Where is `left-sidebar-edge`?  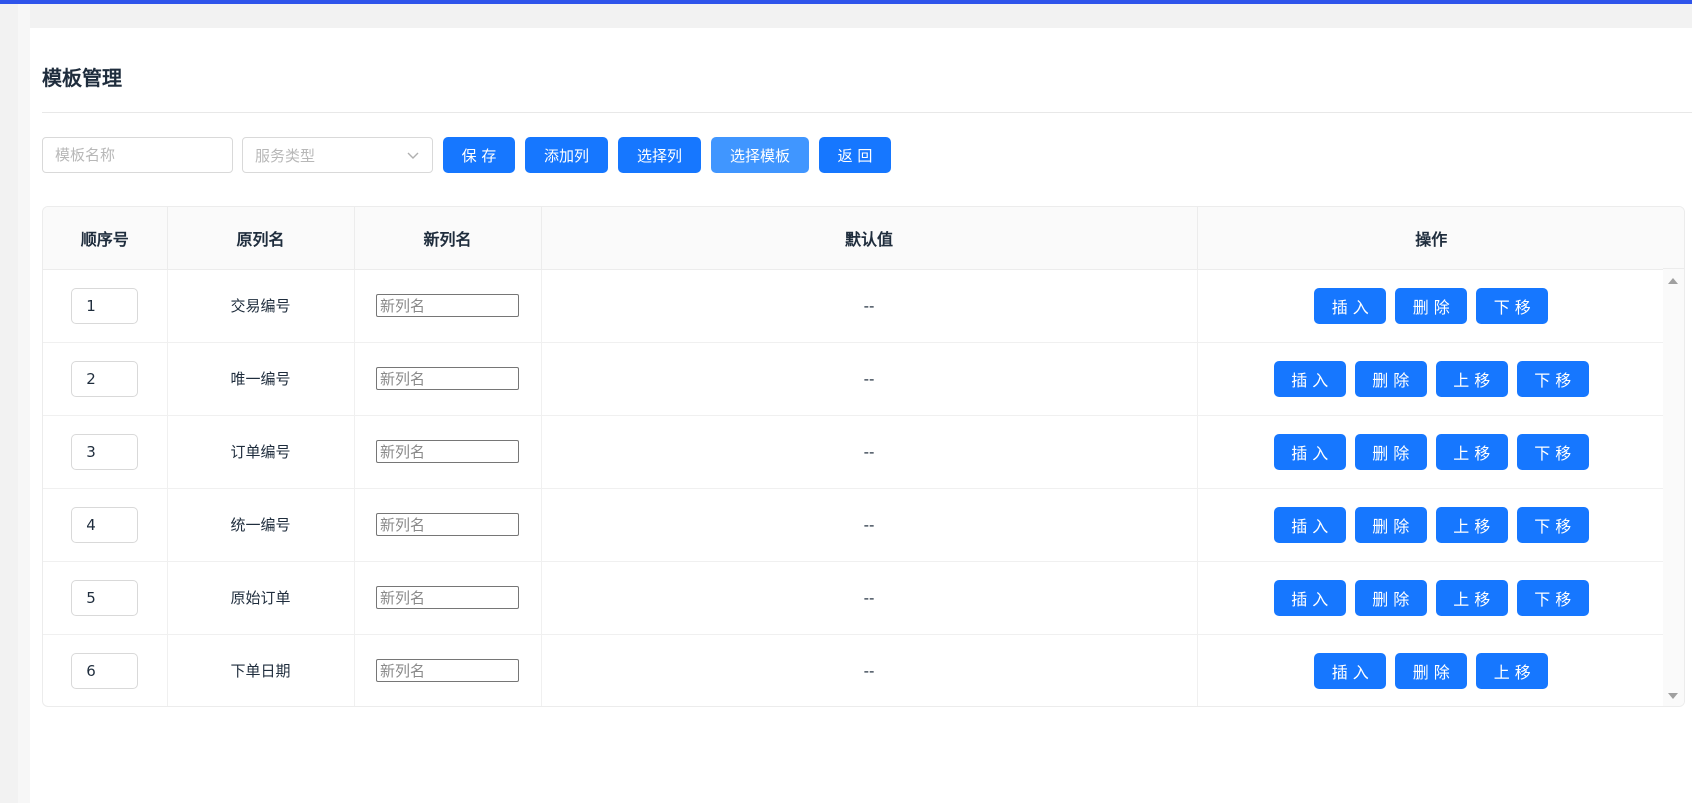 left-sidebar-edge is located at coordinates (9, 403).